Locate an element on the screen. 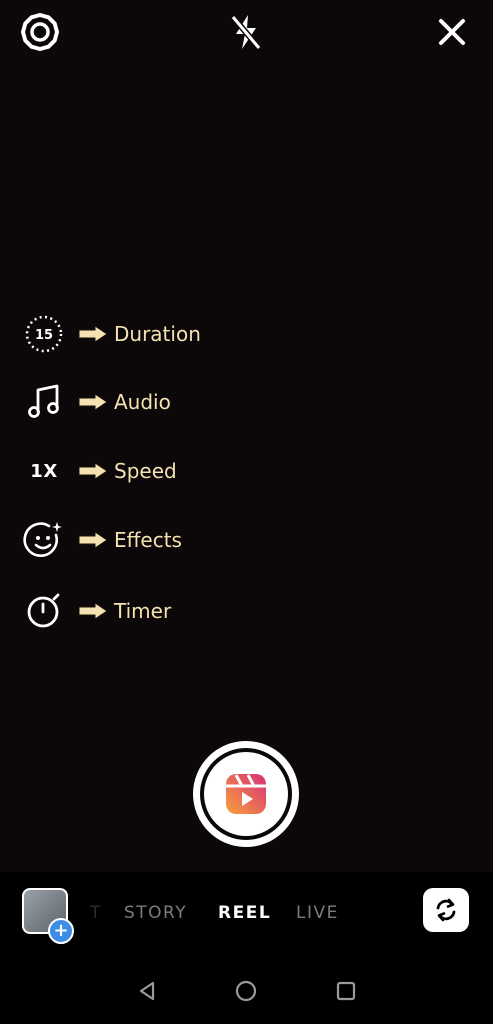 This screenshot has width=493, height=1024. nav-home-button is located at coordinates (246, 991).